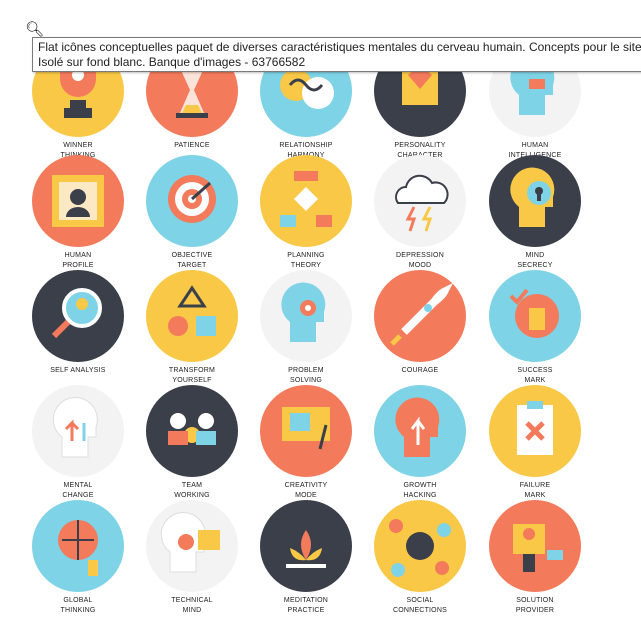  Describe the element at coordinates (420, 491) in the screenshot. I see `icon-caption: GROWTH HACKING` at that location.